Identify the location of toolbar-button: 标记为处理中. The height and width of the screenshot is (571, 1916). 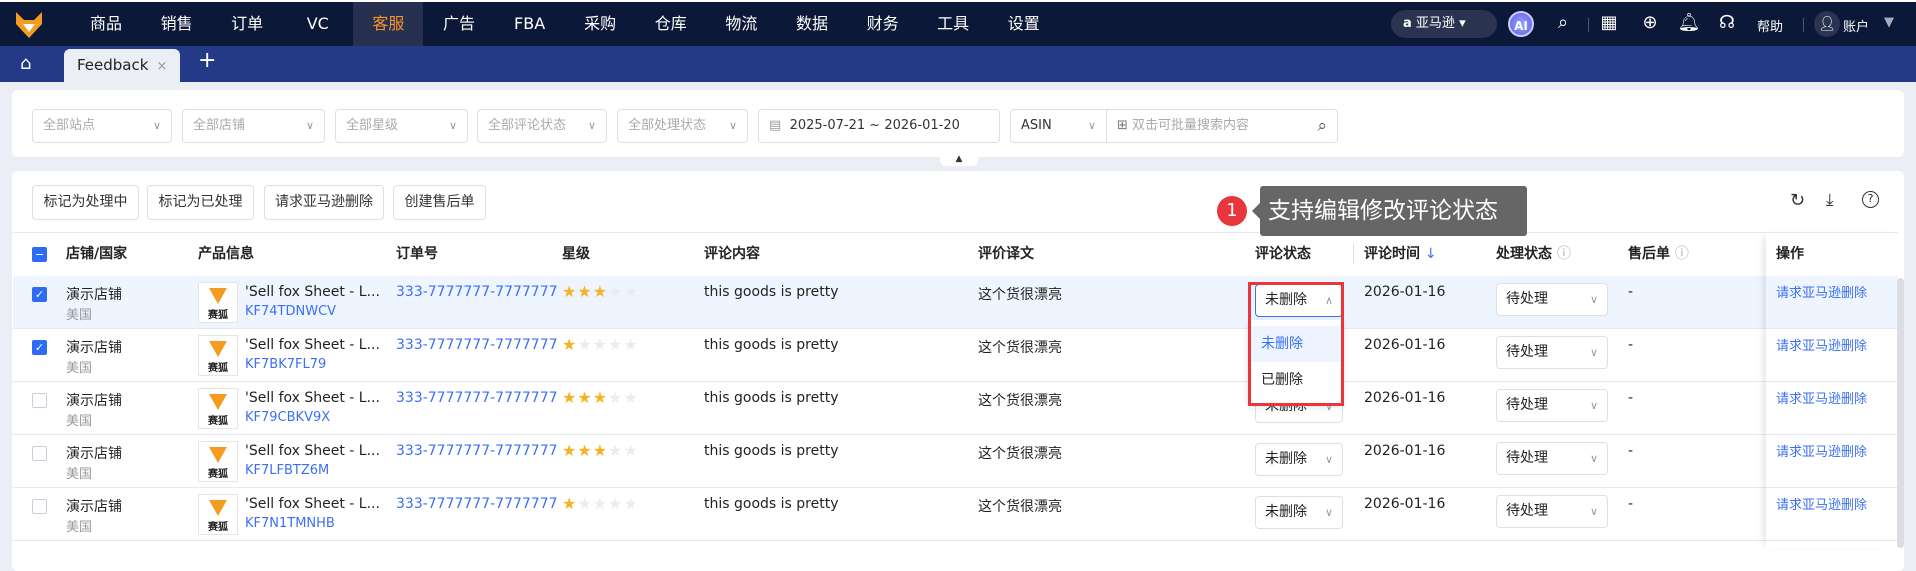
(85, 202).